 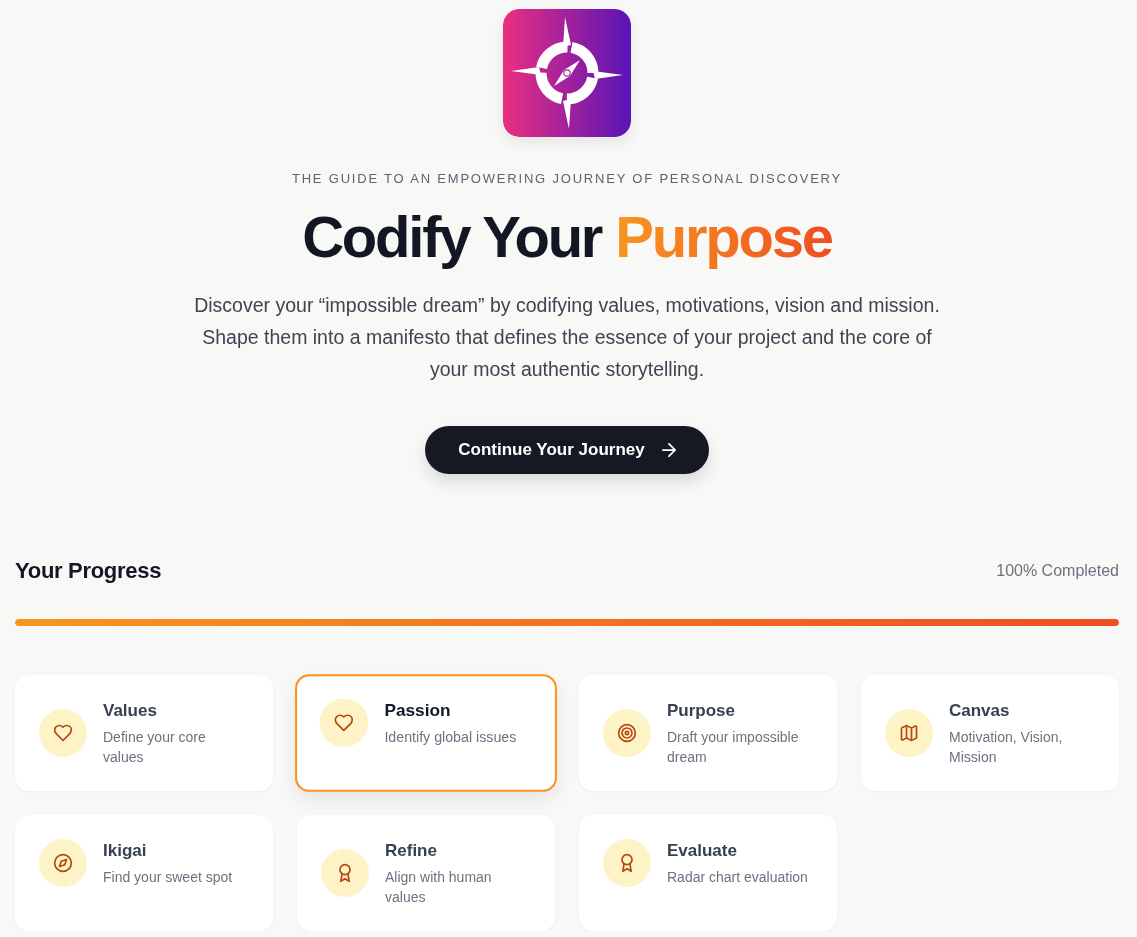 I want to click on hero-description: Discover your “impossible dream” by codifying values, motivations, vision and mission. Shape them into a manifesto that defines the essence of your project and the core of your most authentic storytelling., so click(x=567, y=337).